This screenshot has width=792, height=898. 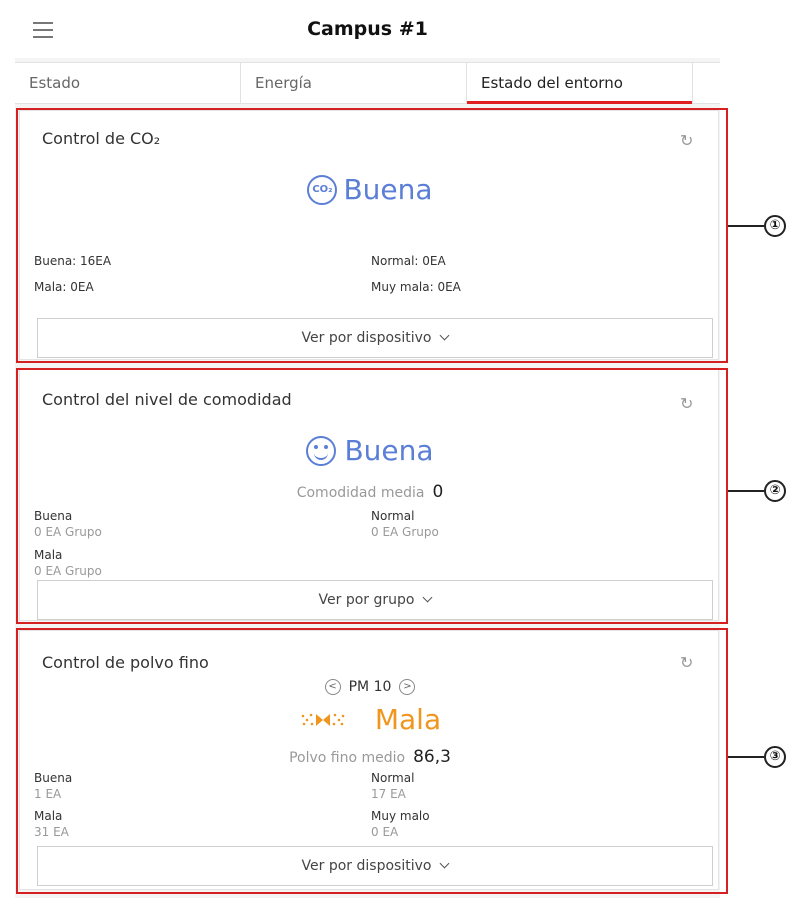 I want to click on callout-badge-3: ③, so click(x=775, y=757).